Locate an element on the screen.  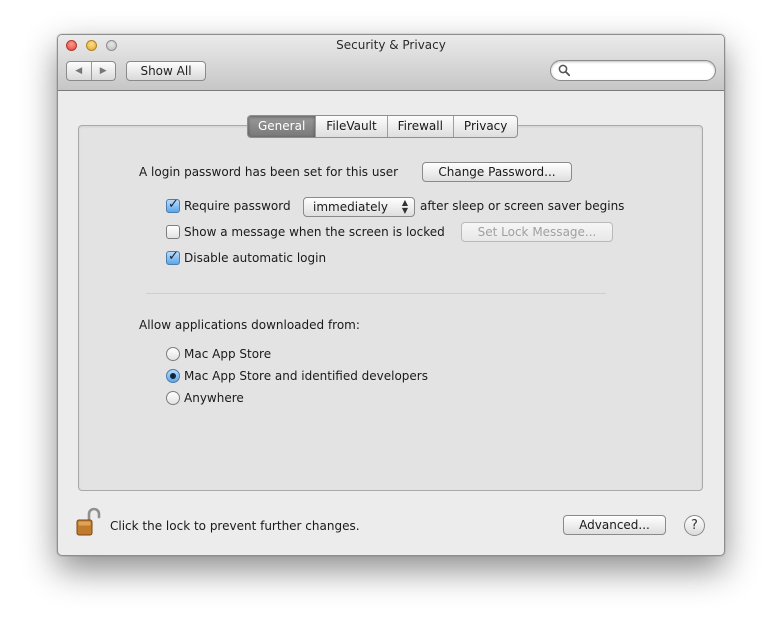
radio-mac-app-store-identified is located at coordinates (173, 376).